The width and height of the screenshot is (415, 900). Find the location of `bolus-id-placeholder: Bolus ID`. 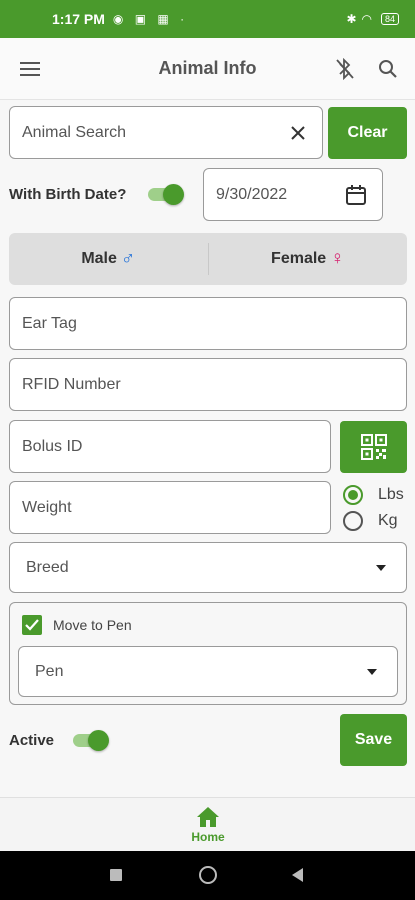

bolus-id-placeholder: Bolus ID is located at coordinates (52, 446).